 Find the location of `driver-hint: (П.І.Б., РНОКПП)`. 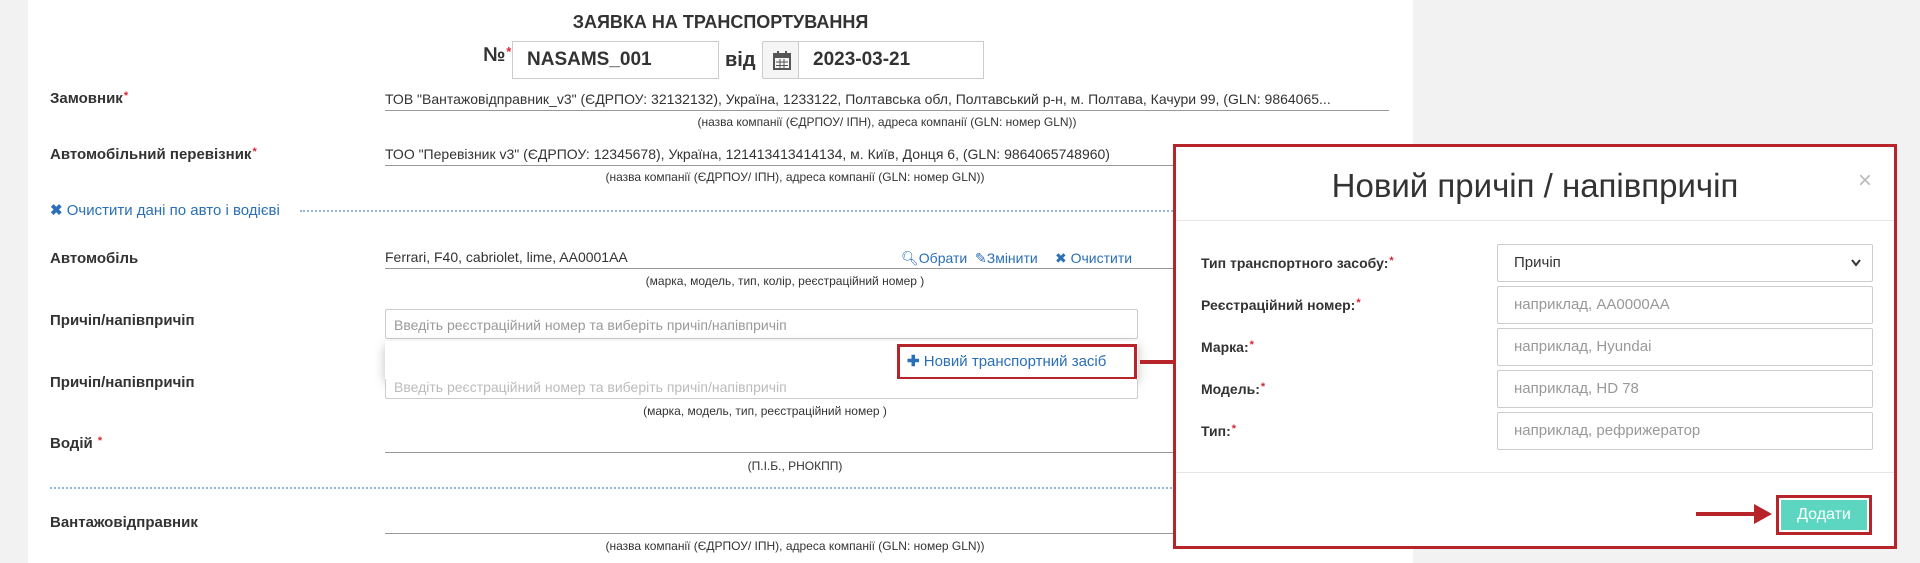

driver-hint: (П.І.Б., РНОКПП) is located at coordinates (795, 466).